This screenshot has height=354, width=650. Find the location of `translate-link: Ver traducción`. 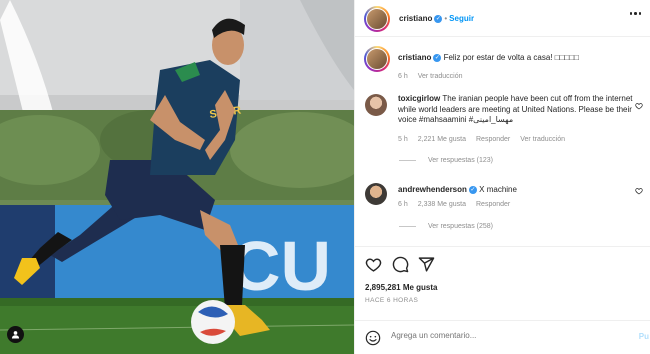

translate-link: Ver traducción is located at coordinates (542, 139).